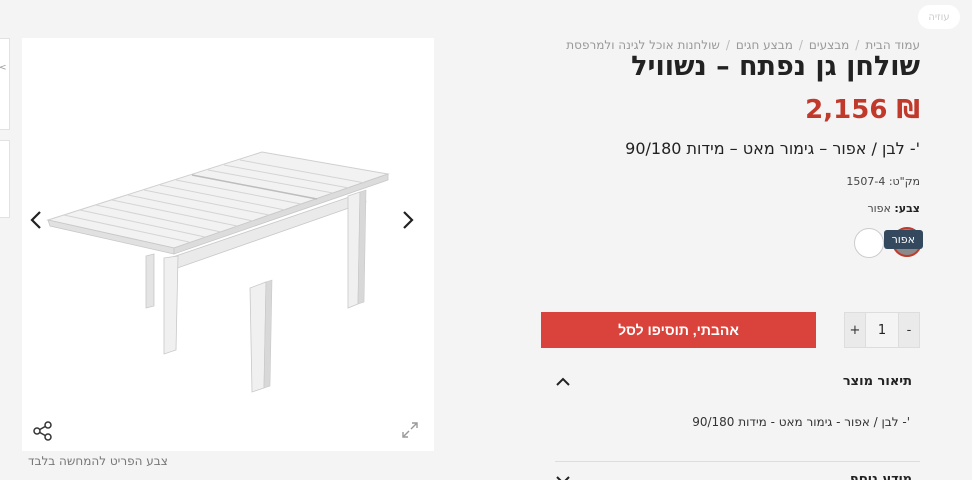 The height and width of the screenshot is (480, 972). I want to click on expand-icon, so click(410, 430).